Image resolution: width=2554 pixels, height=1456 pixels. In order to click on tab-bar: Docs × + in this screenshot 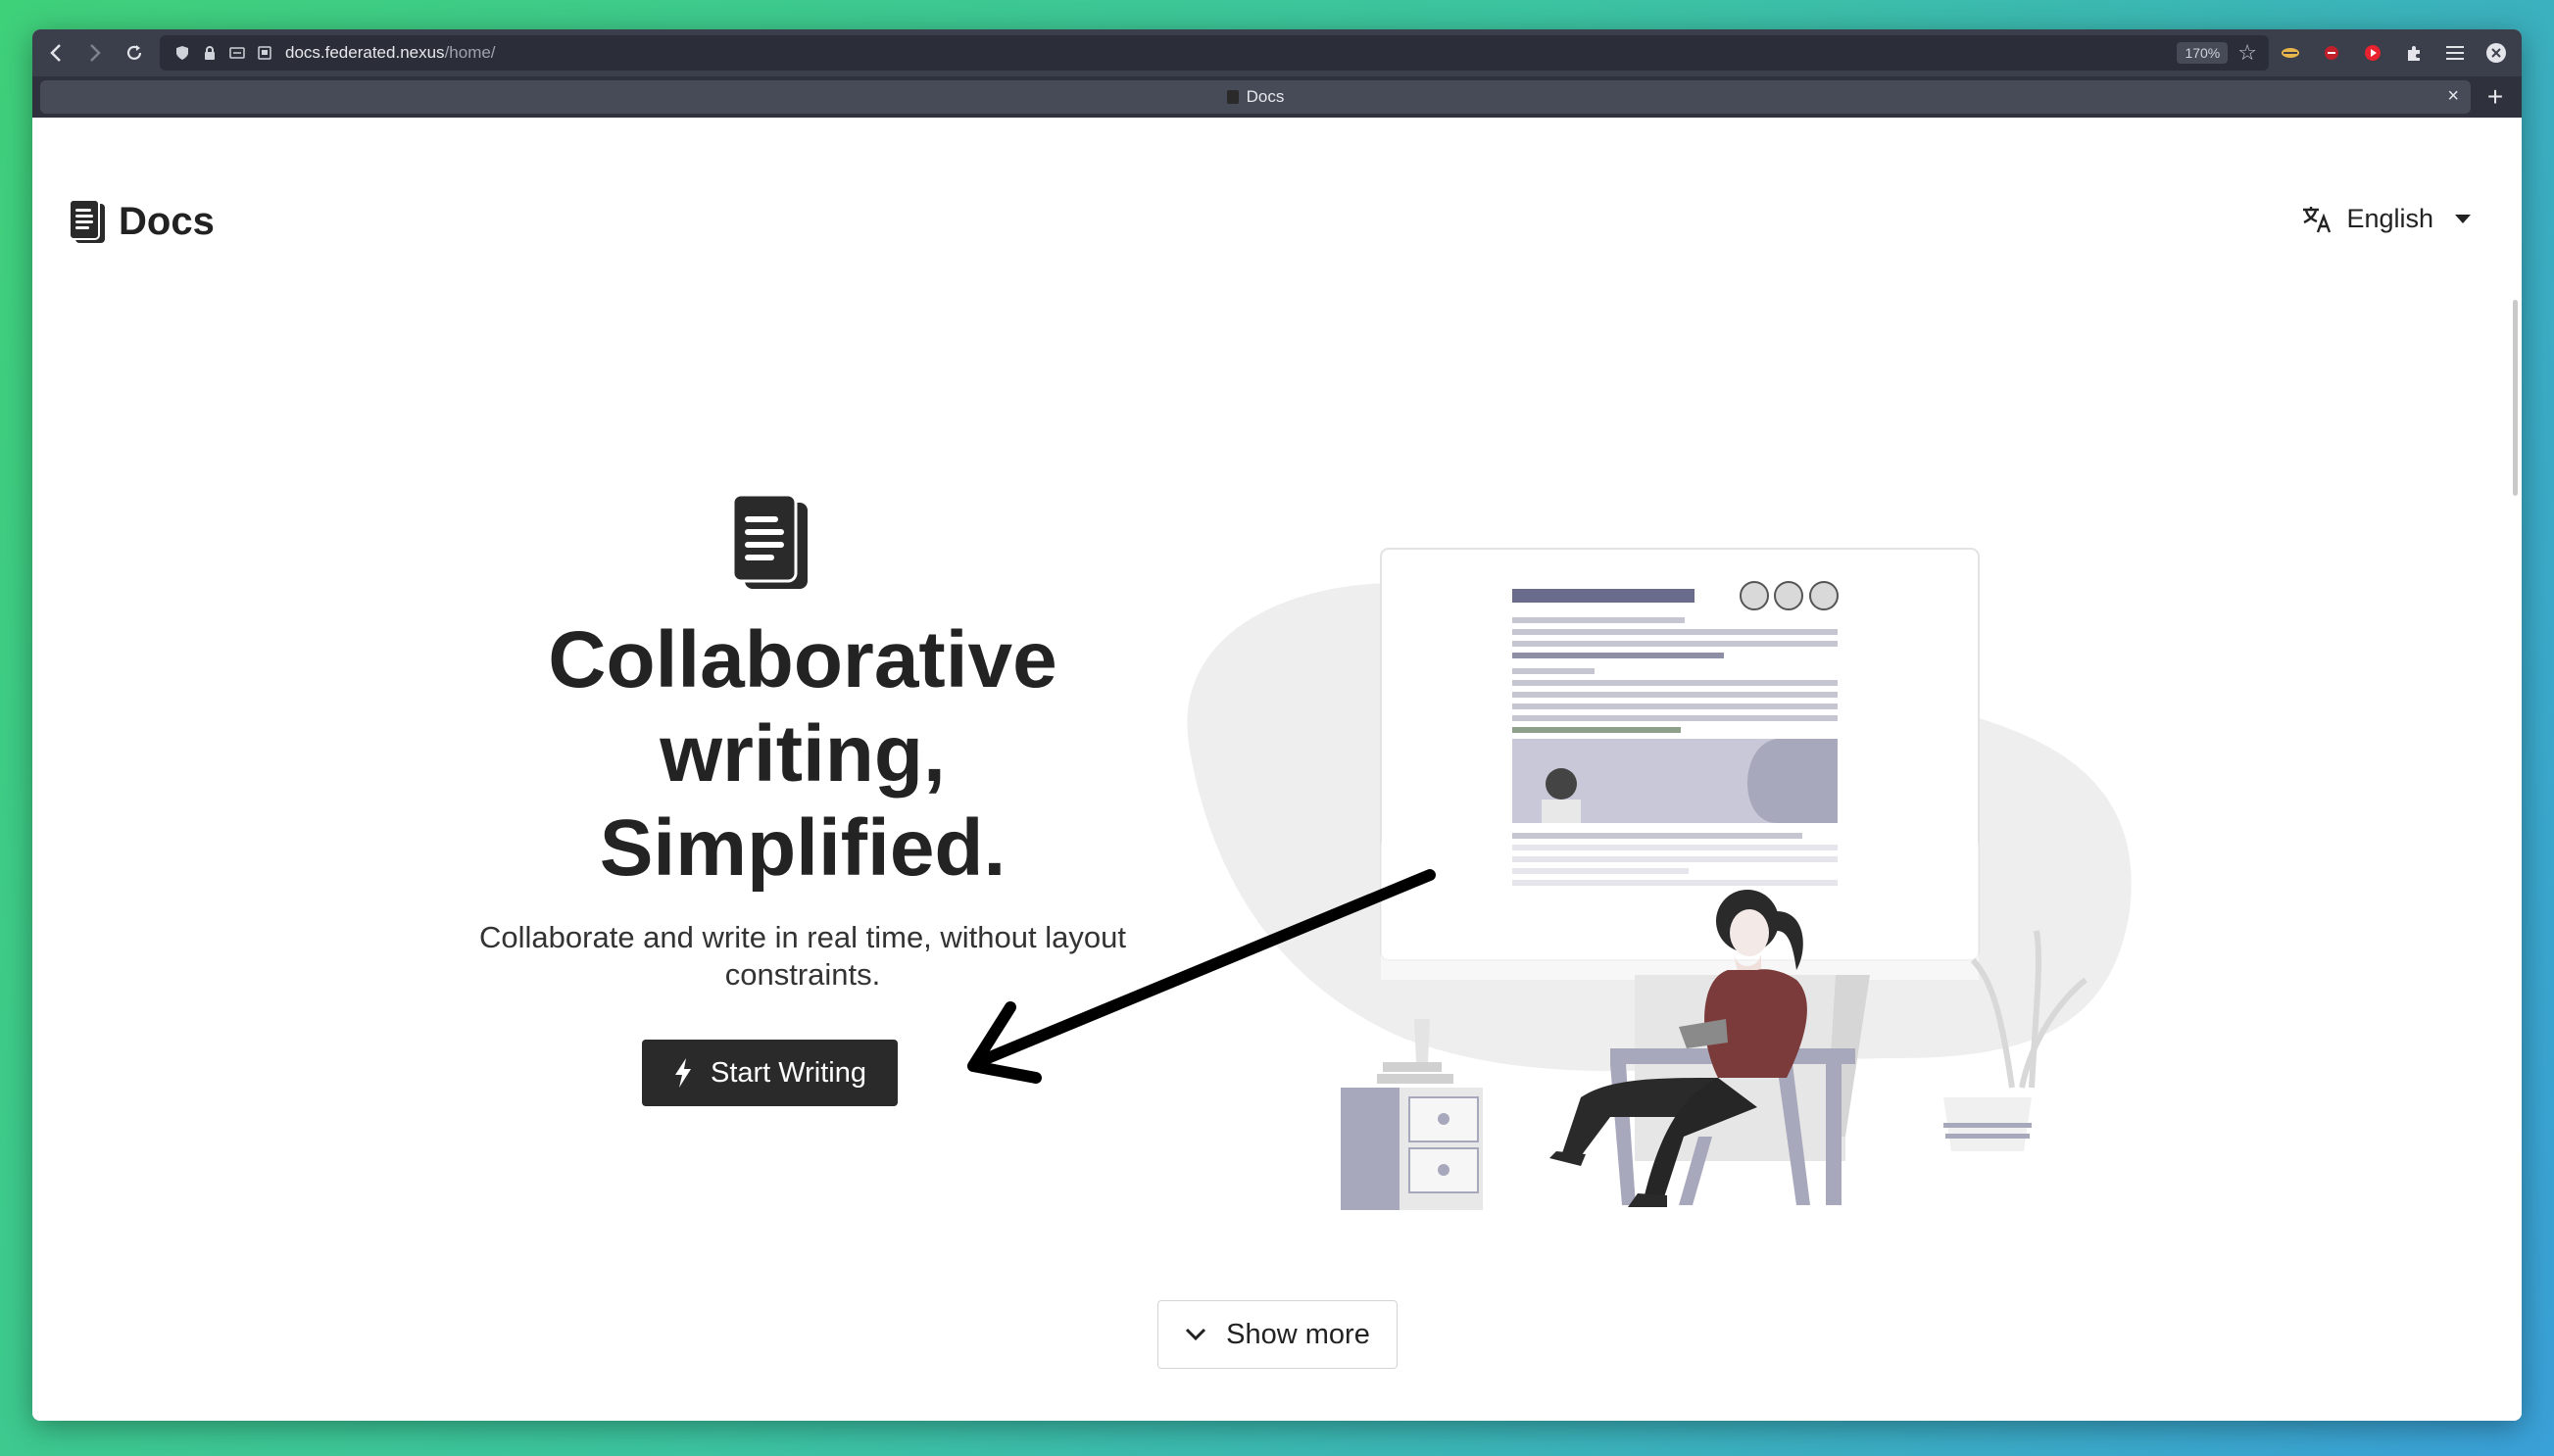, I will do `click(1277, 97)`.